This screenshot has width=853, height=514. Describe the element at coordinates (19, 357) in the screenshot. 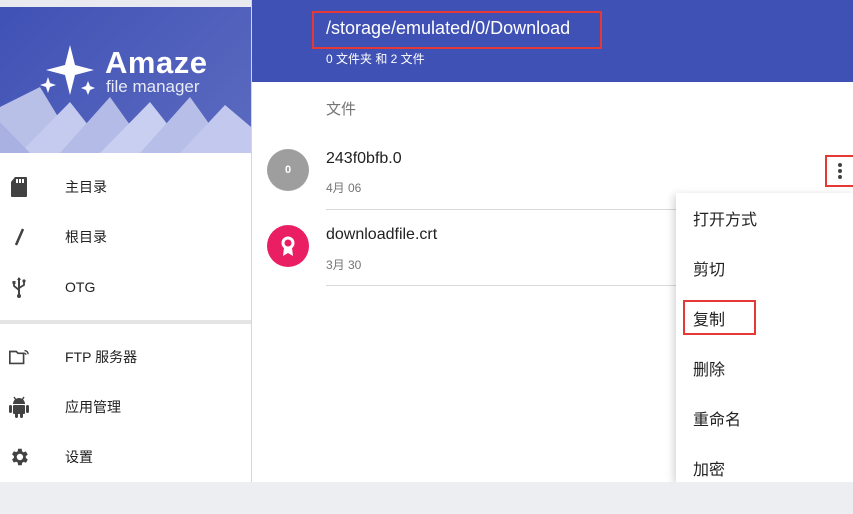

I see `ftp-folder-icon` at that location.